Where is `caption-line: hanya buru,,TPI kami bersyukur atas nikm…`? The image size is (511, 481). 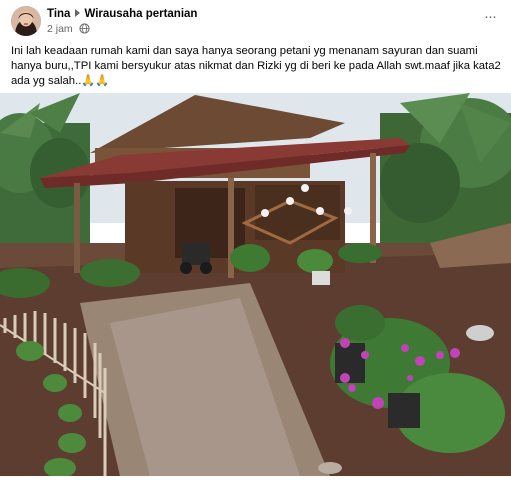 caption-line: hanya buru,,TPI kami bersyukur atas nikm… is located at coordinates (256, 66).